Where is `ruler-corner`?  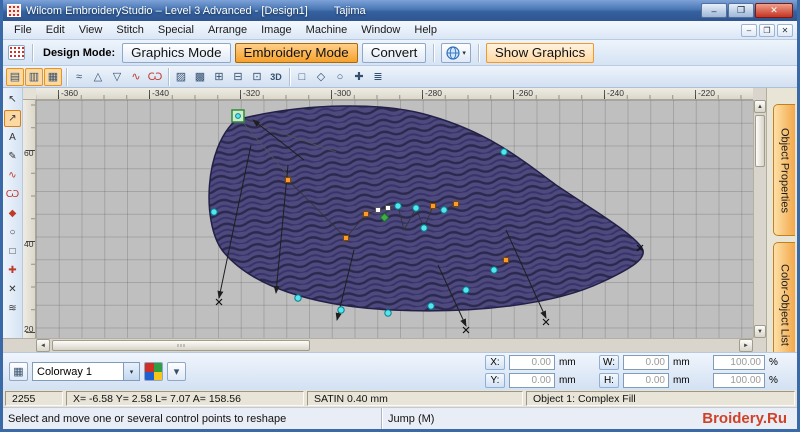 ruler-corner is located at coordinates (29, 94).